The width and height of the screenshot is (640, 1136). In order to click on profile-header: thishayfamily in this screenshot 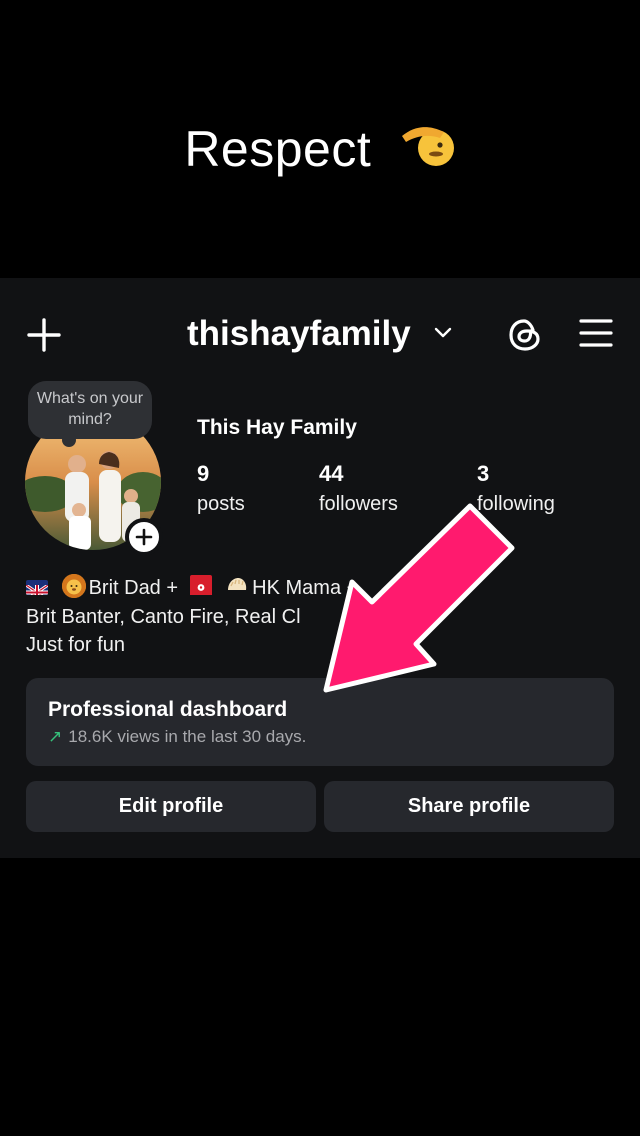, I will do `click(320, 335)`.